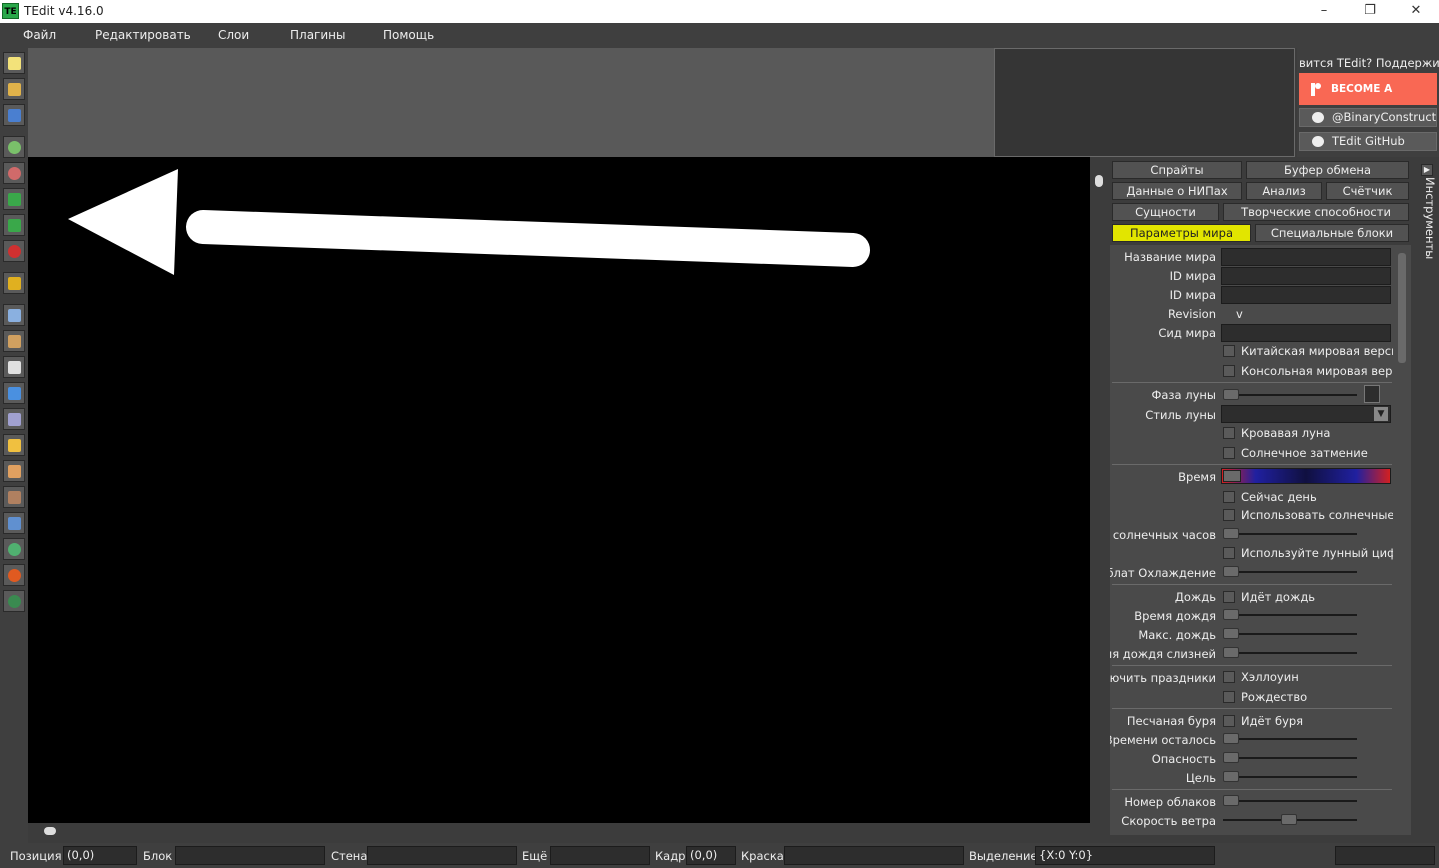  Describe the element at coordinates (1324, 11) in the screenshot. I see `minimize-button: –` at that location.